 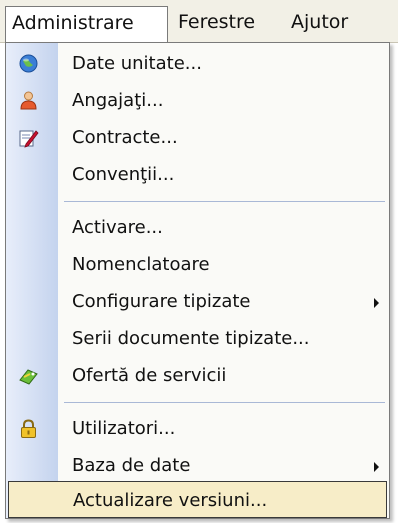 What do you see at coordinates (28, 428) in the screenshot?
I see `lock-icon` at bounding box center [28, 428].